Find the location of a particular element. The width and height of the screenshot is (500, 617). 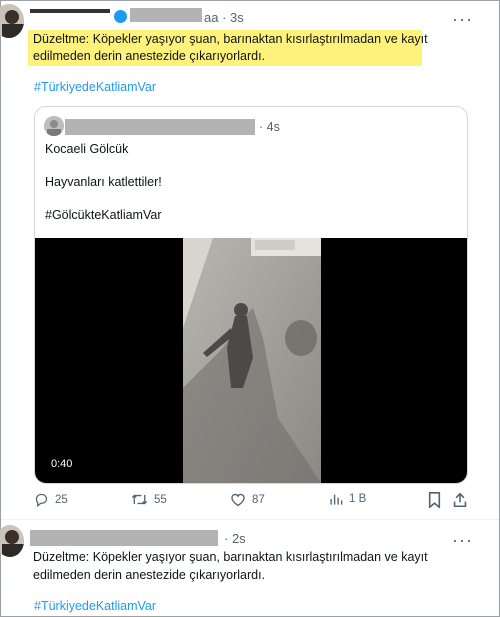

tweet-divider is located at coordinates (250, 519).